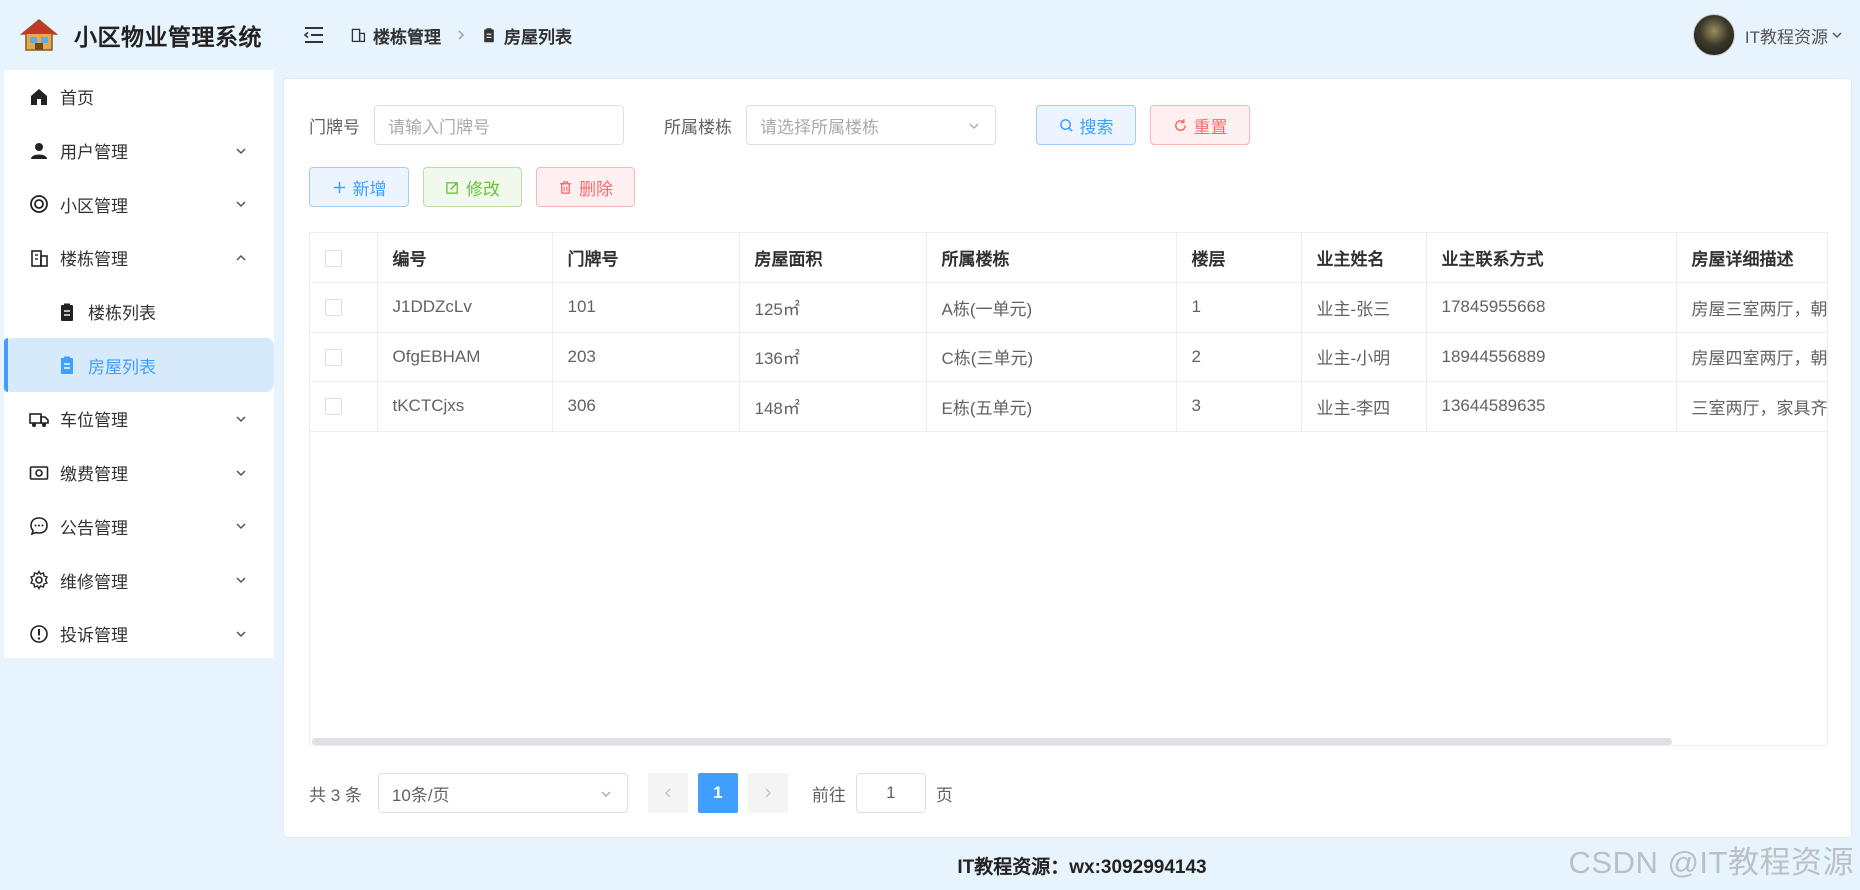  What do you see at coordinates (1239, 357) in the screenshot?
I see `table-cell: 2` at bounding box center [1239, 357].